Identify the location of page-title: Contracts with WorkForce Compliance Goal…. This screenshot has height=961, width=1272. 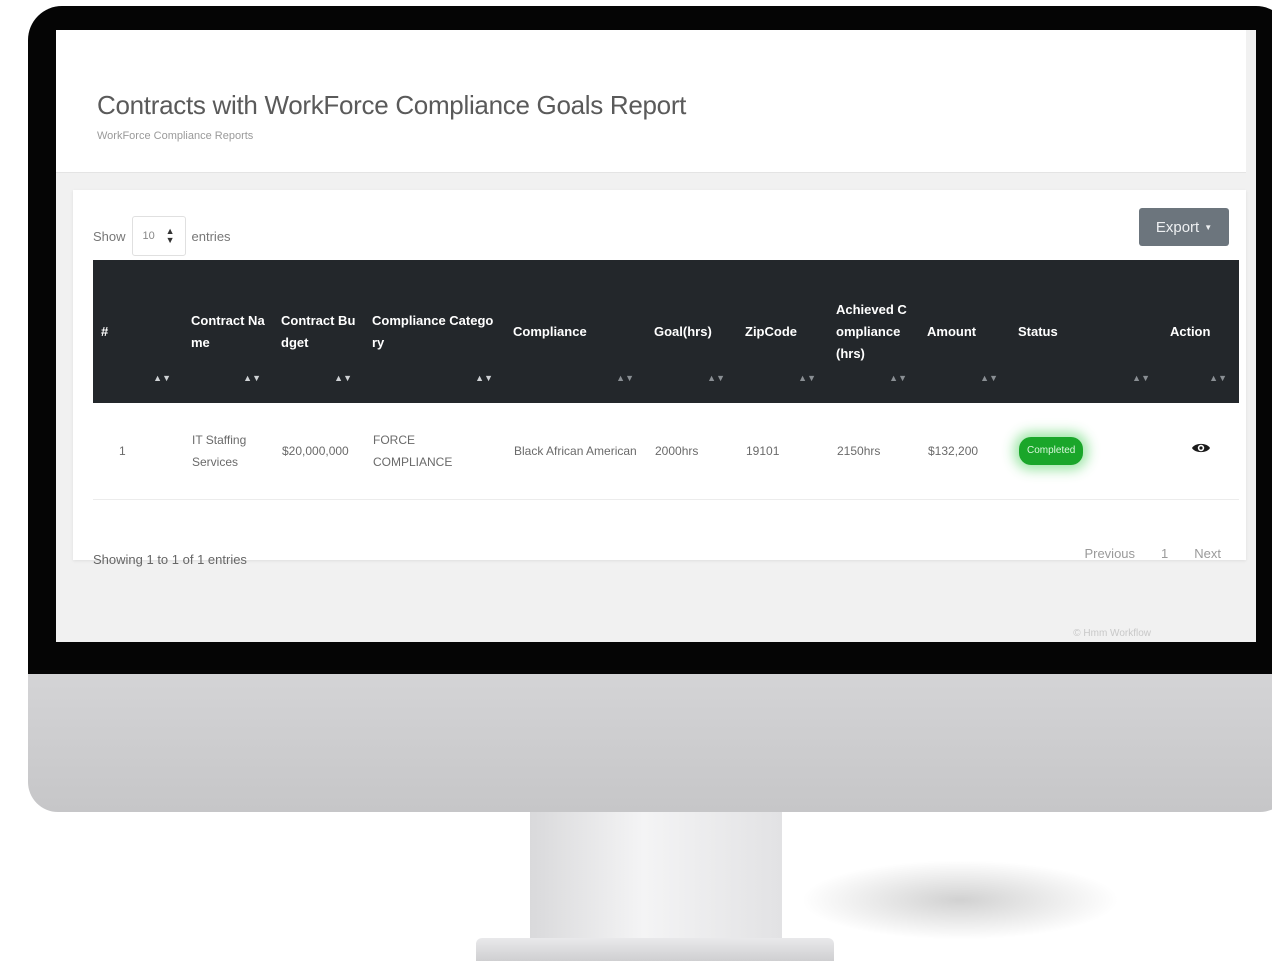
(392, 105).